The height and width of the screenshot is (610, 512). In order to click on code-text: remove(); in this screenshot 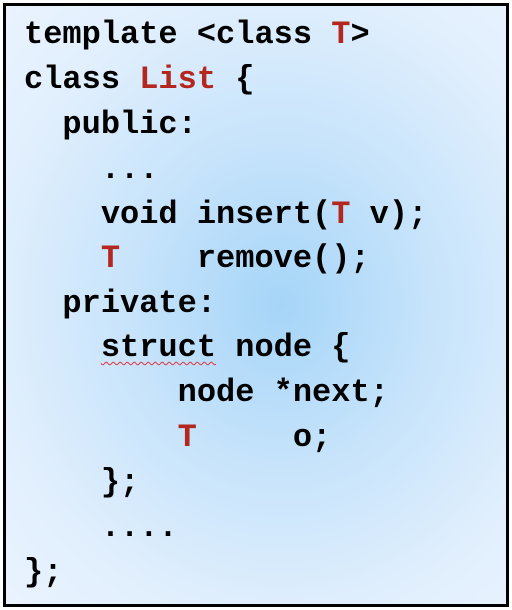, I will do `click(245, 258)`.